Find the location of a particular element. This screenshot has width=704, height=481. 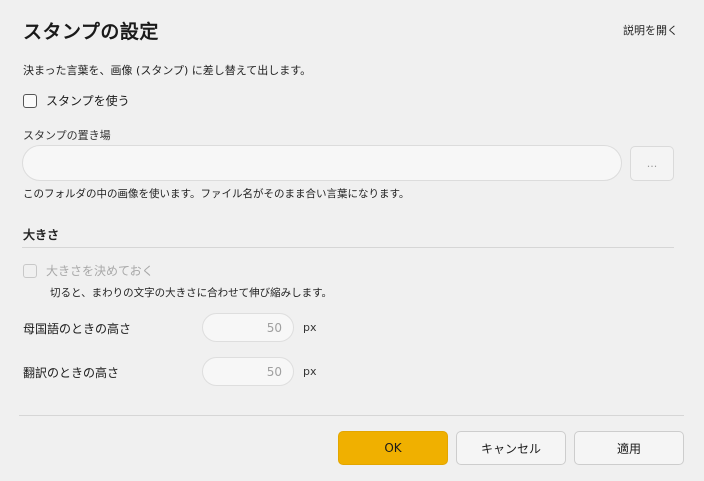

fix-size-note: 切ると、まわりの文字の大きさに合わせて伸び縮みします。 is located at coordinates (191, 293).